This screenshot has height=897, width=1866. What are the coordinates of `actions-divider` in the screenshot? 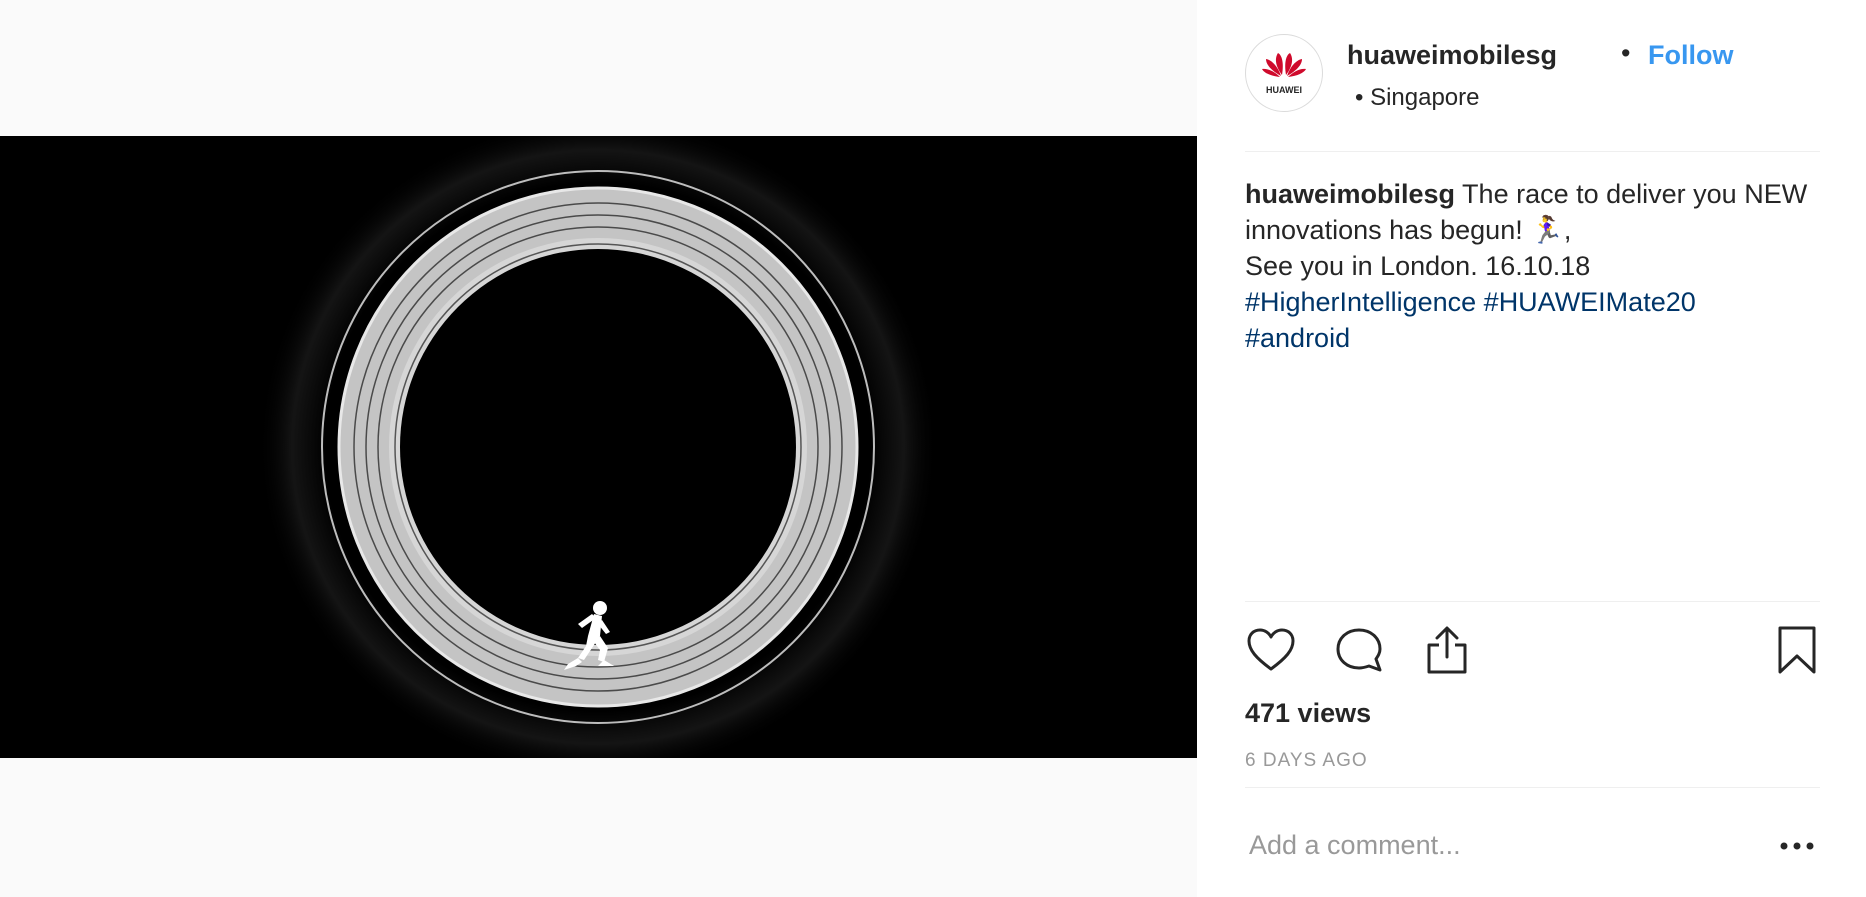 It's located at (1532, 601).